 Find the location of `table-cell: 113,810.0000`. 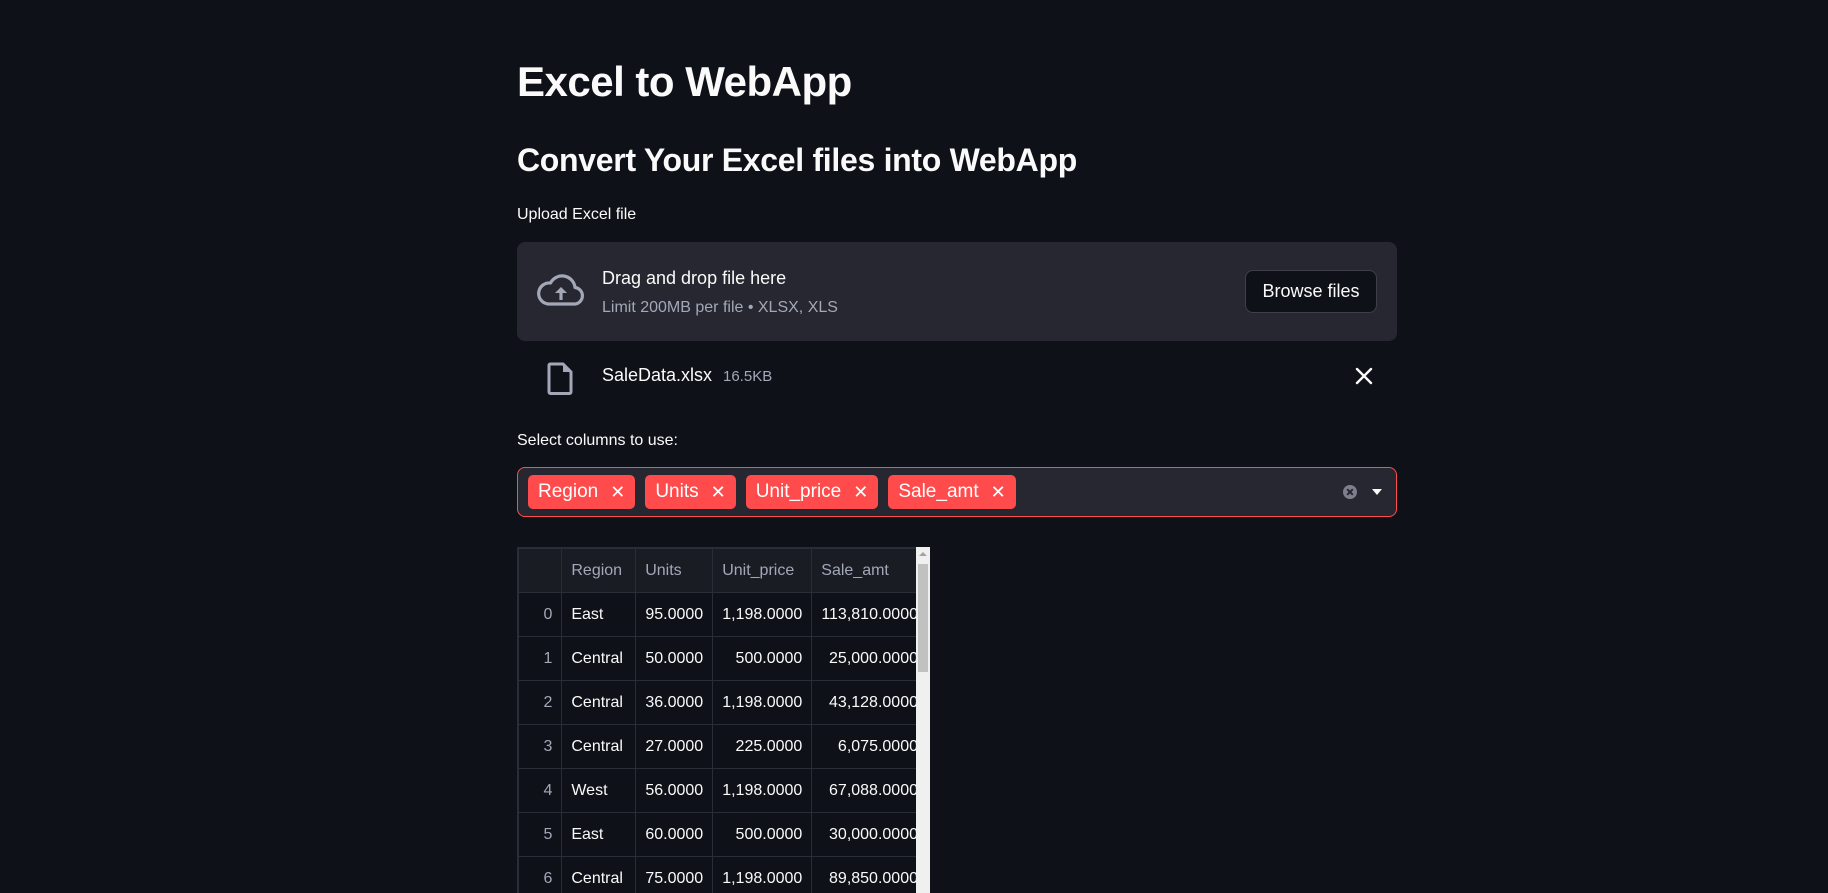

table-cell: 113,810.0000 is located at coordinates (869, 614).